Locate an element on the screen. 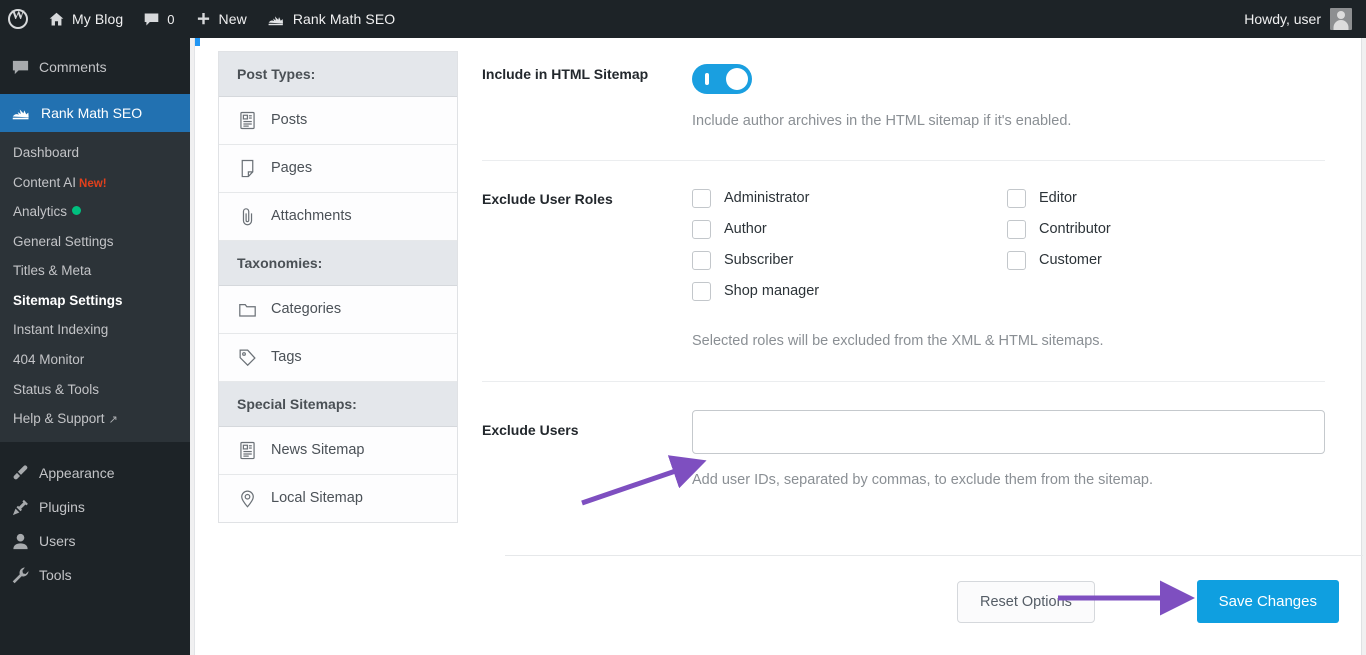 The image size is (1366, 655). nav-item-attachments: Attachments is located at coordinates (338, 217).